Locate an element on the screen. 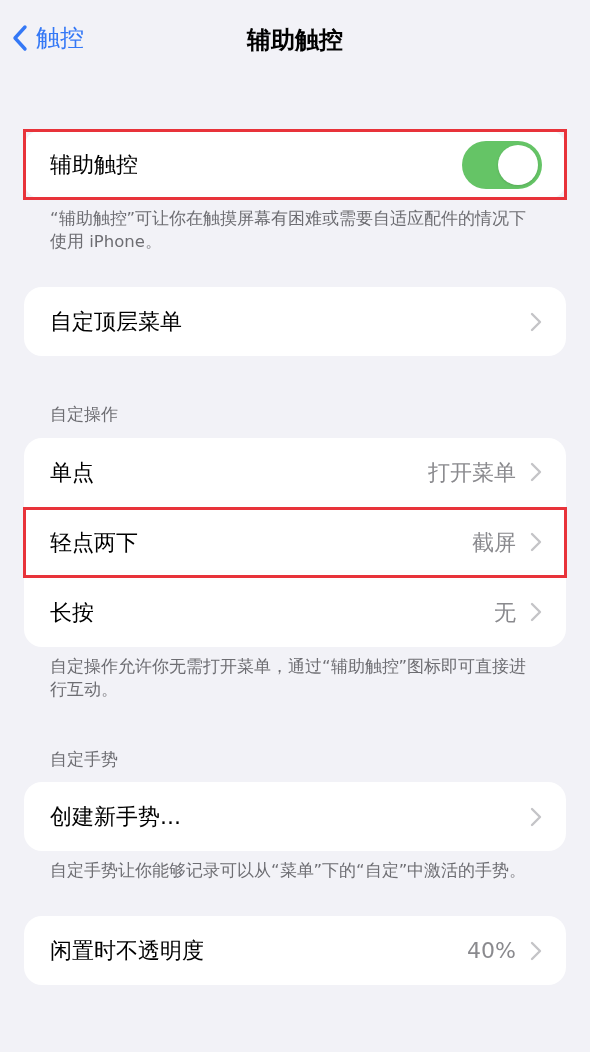 Image resolution: width=590 pixels, height=1052 pixels. settings-row: 闲置时不透明度 40% is located at coordinates (295, 950).